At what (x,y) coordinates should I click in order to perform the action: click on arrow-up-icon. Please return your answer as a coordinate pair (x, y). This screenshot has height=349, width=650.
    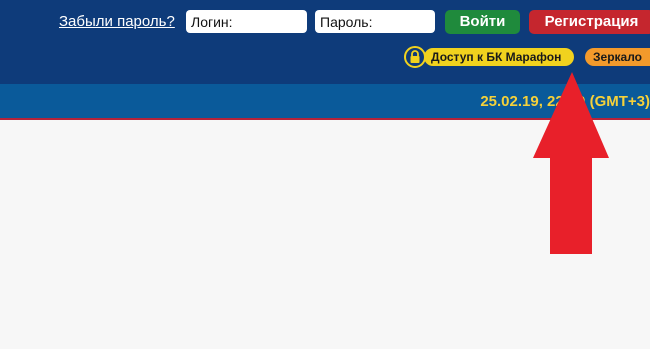
    Looking at the image, I should click on (571, 163).